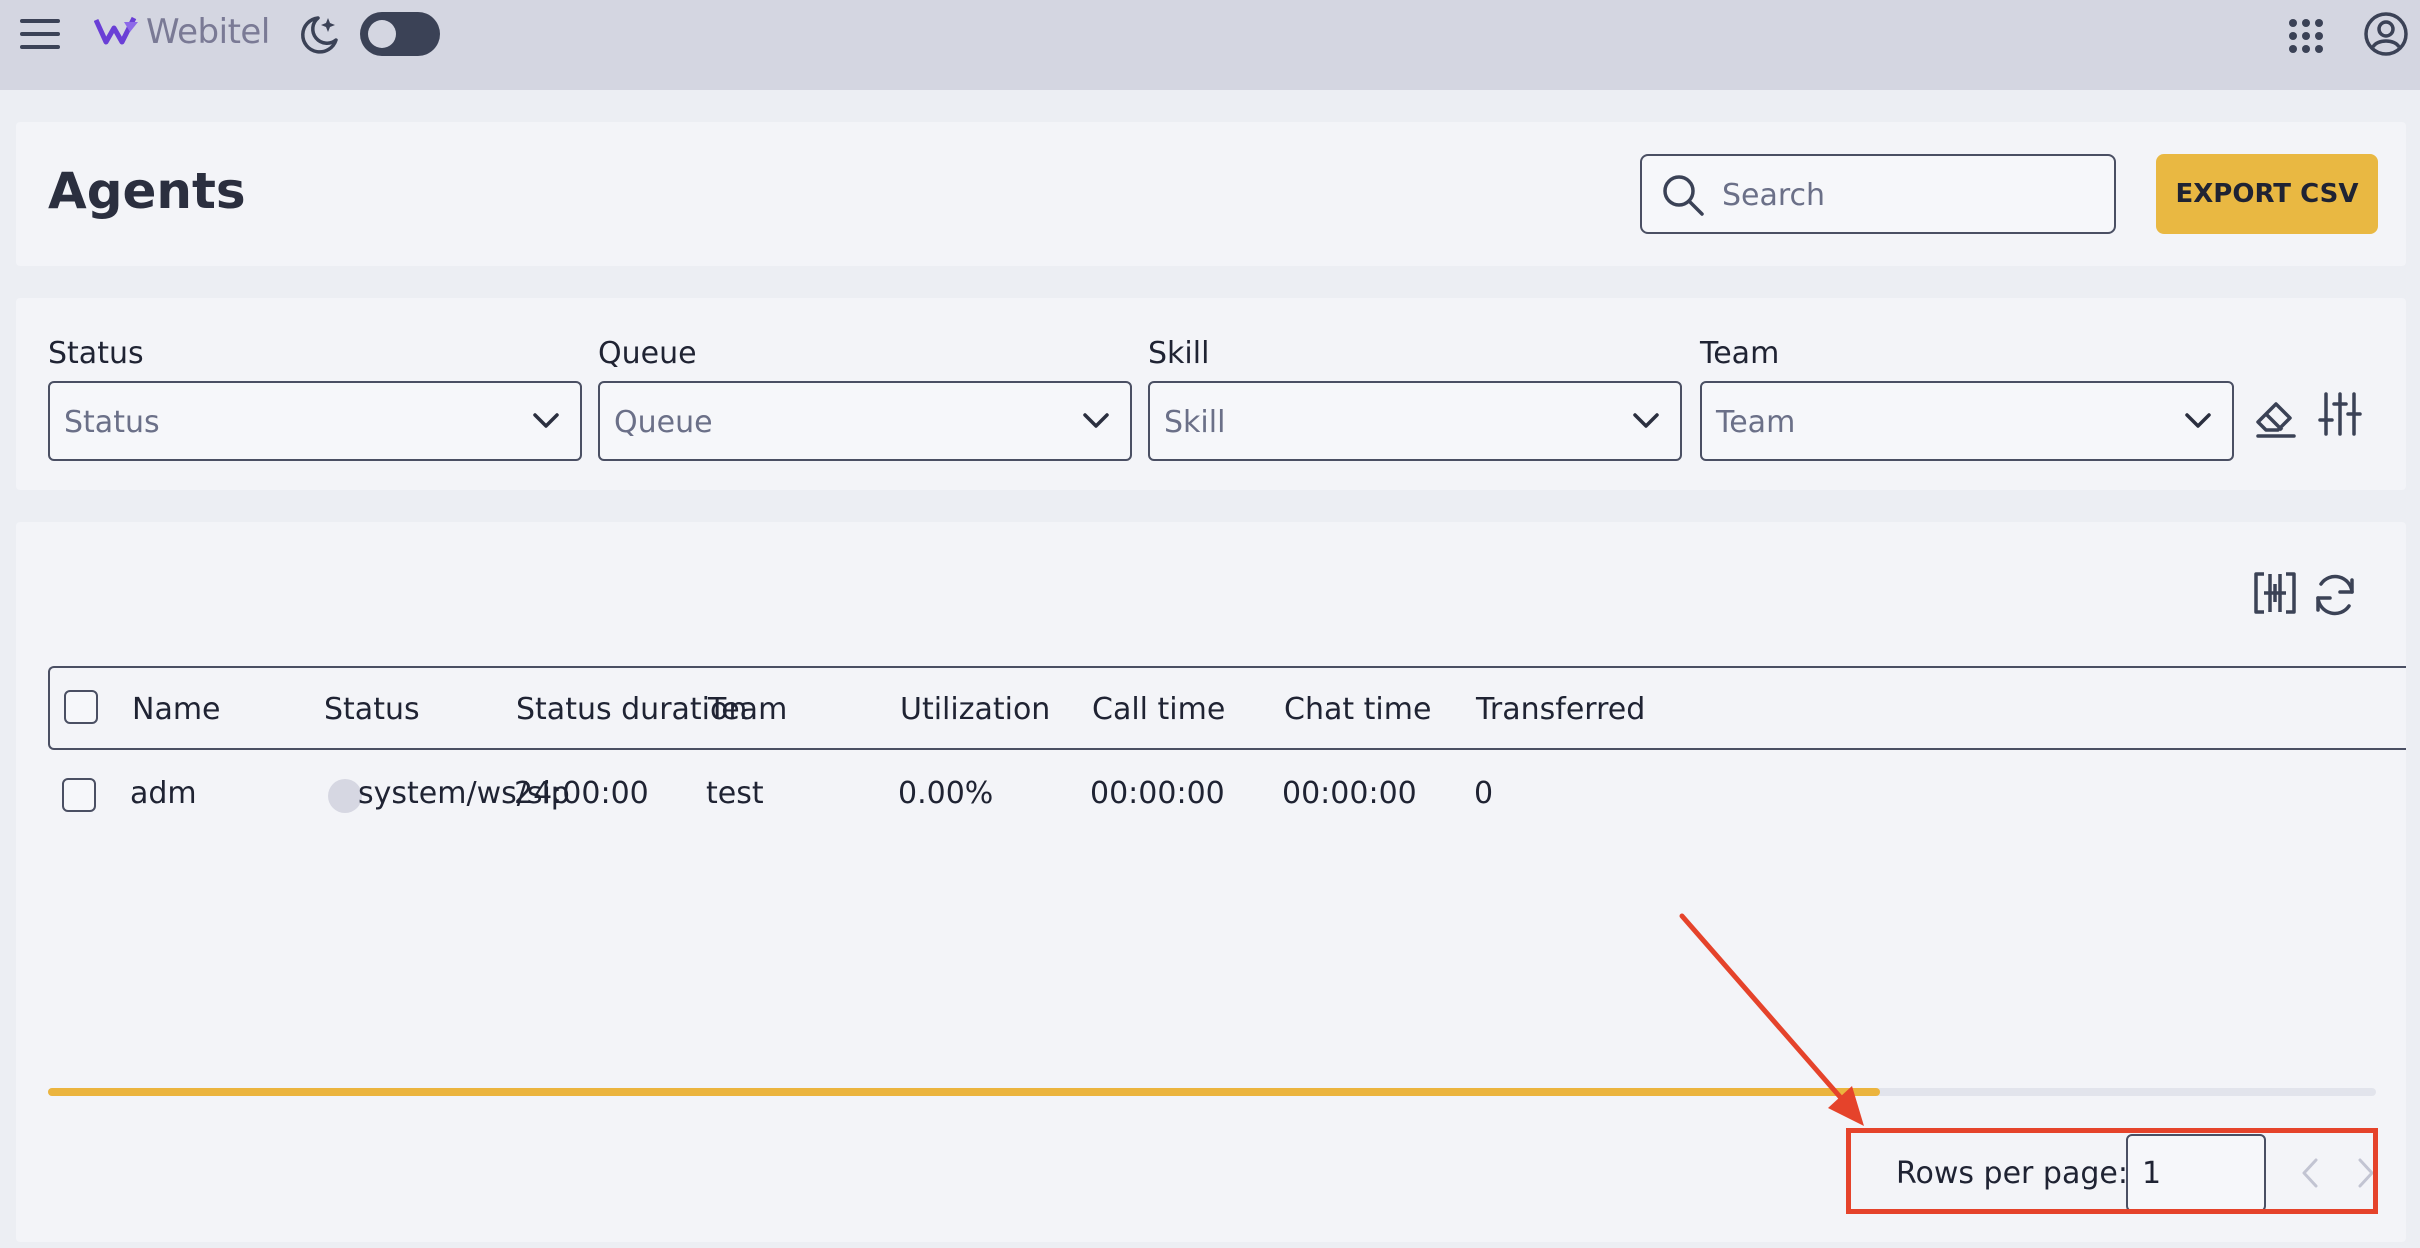  I want to click on skill-filter: Skill Skill, so click(1415, 398).